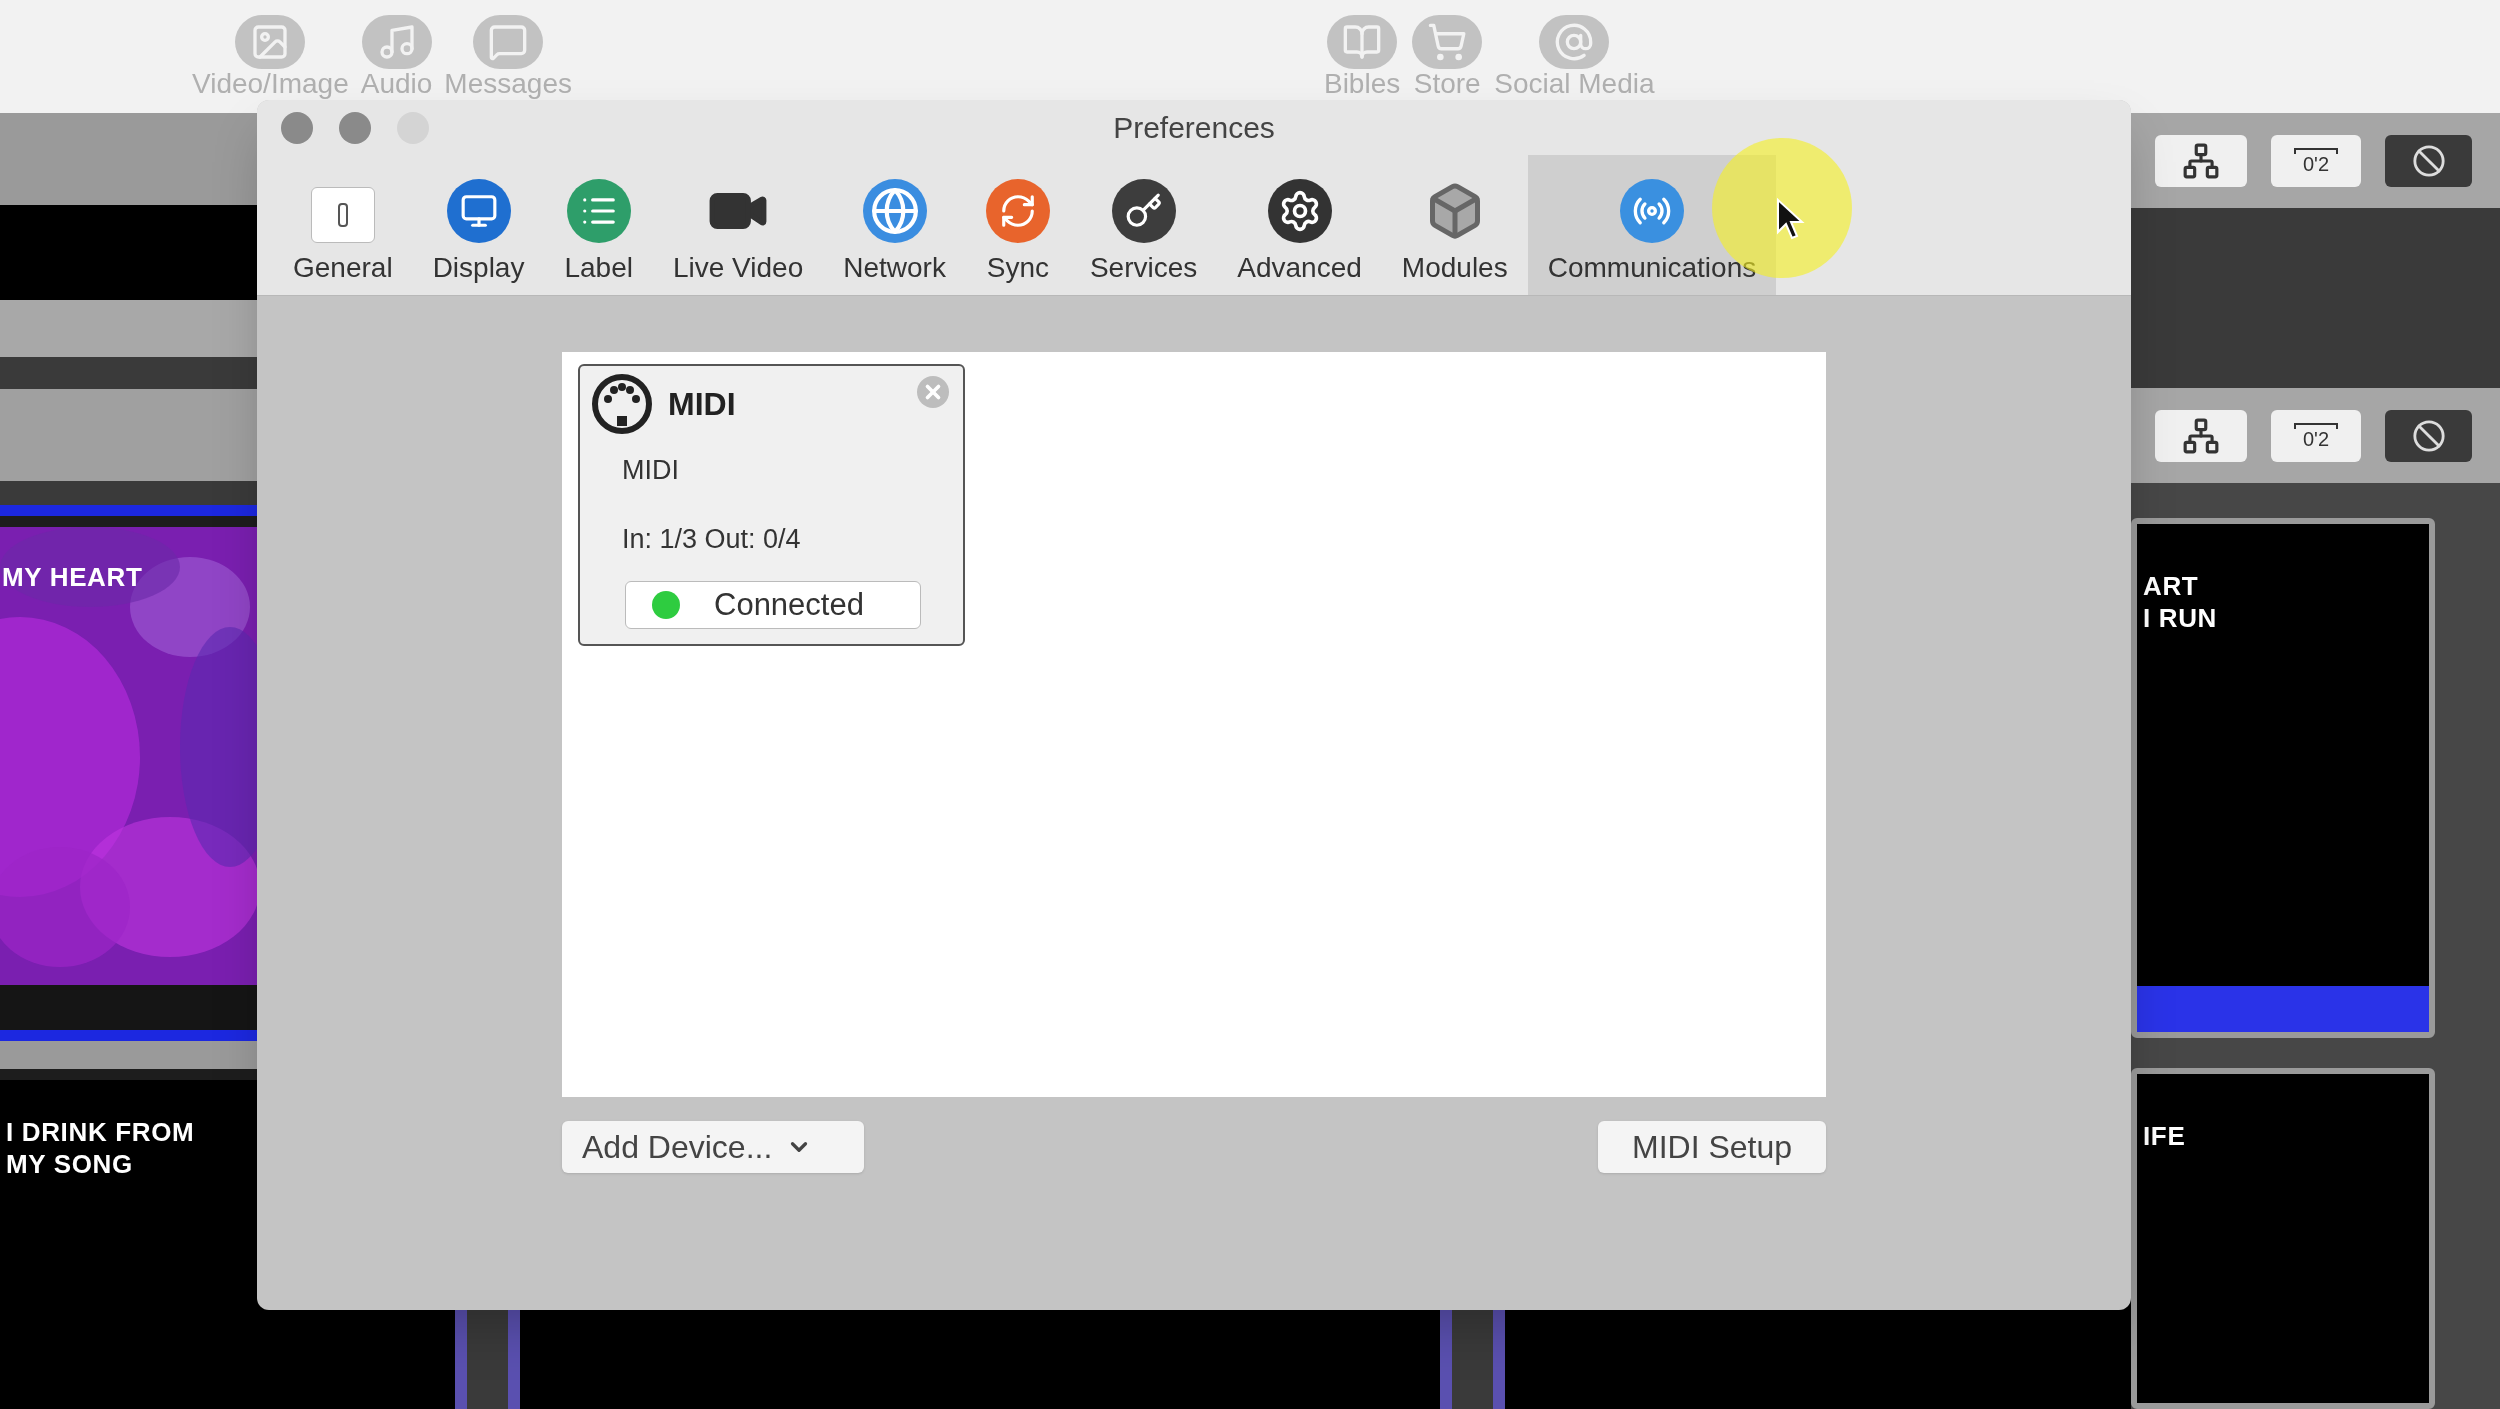 Image resolution: width=2500 pixels, height=1409 pixels. Describe the element at coordinates (651, 470) in the screenshot. I see `device-type: MIDI` at that location.